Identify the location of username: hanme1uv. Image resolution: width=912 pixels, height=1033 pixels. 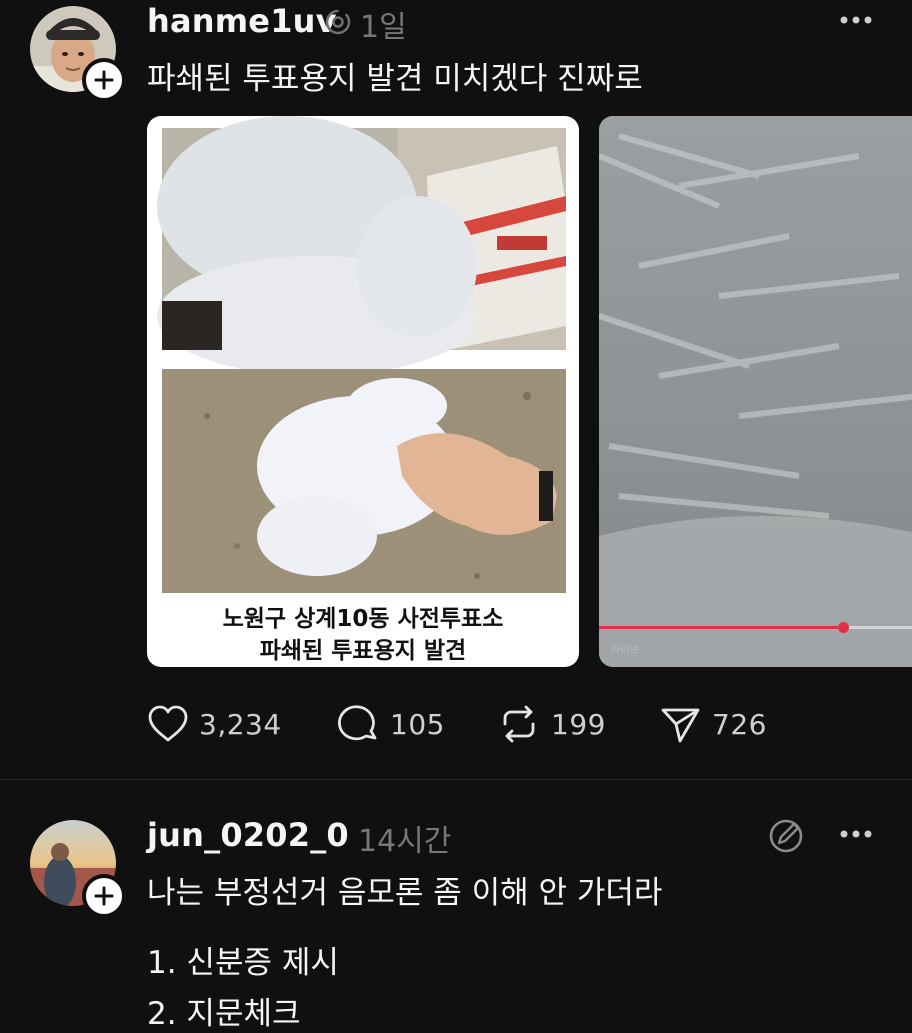
(242, 21).